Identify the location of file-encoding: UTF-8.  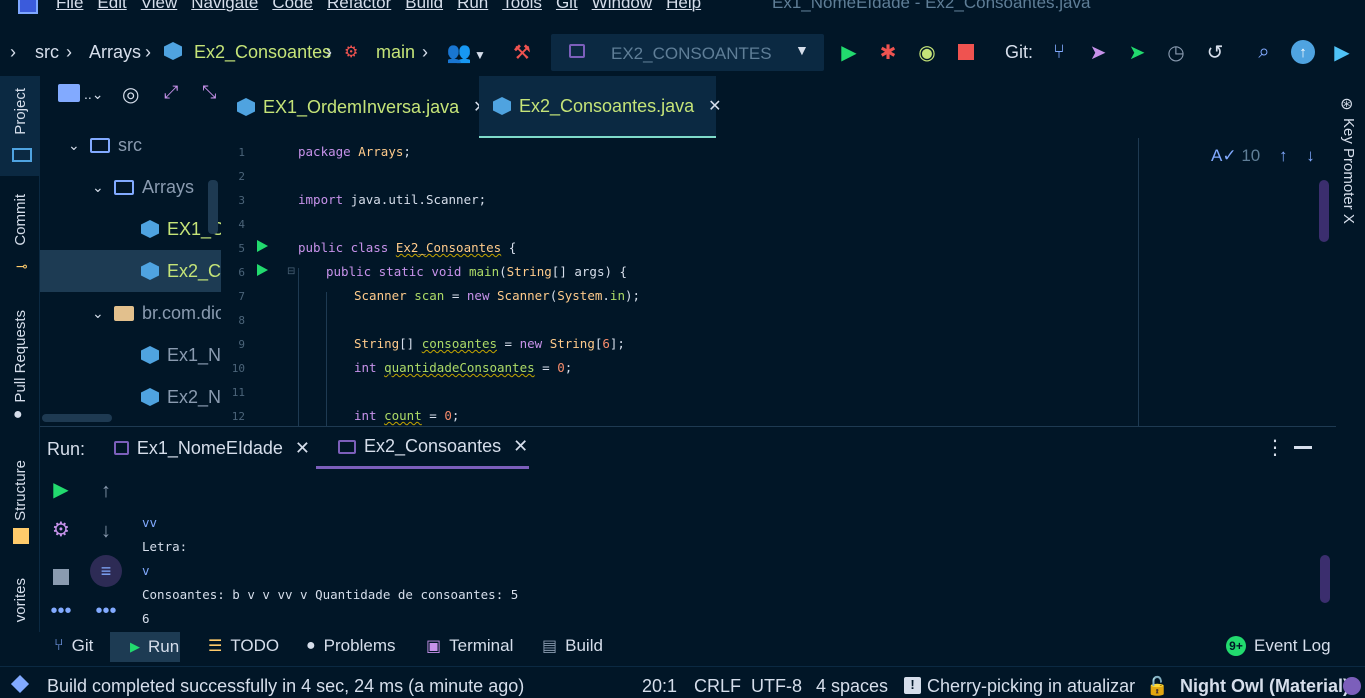
(776, 686).